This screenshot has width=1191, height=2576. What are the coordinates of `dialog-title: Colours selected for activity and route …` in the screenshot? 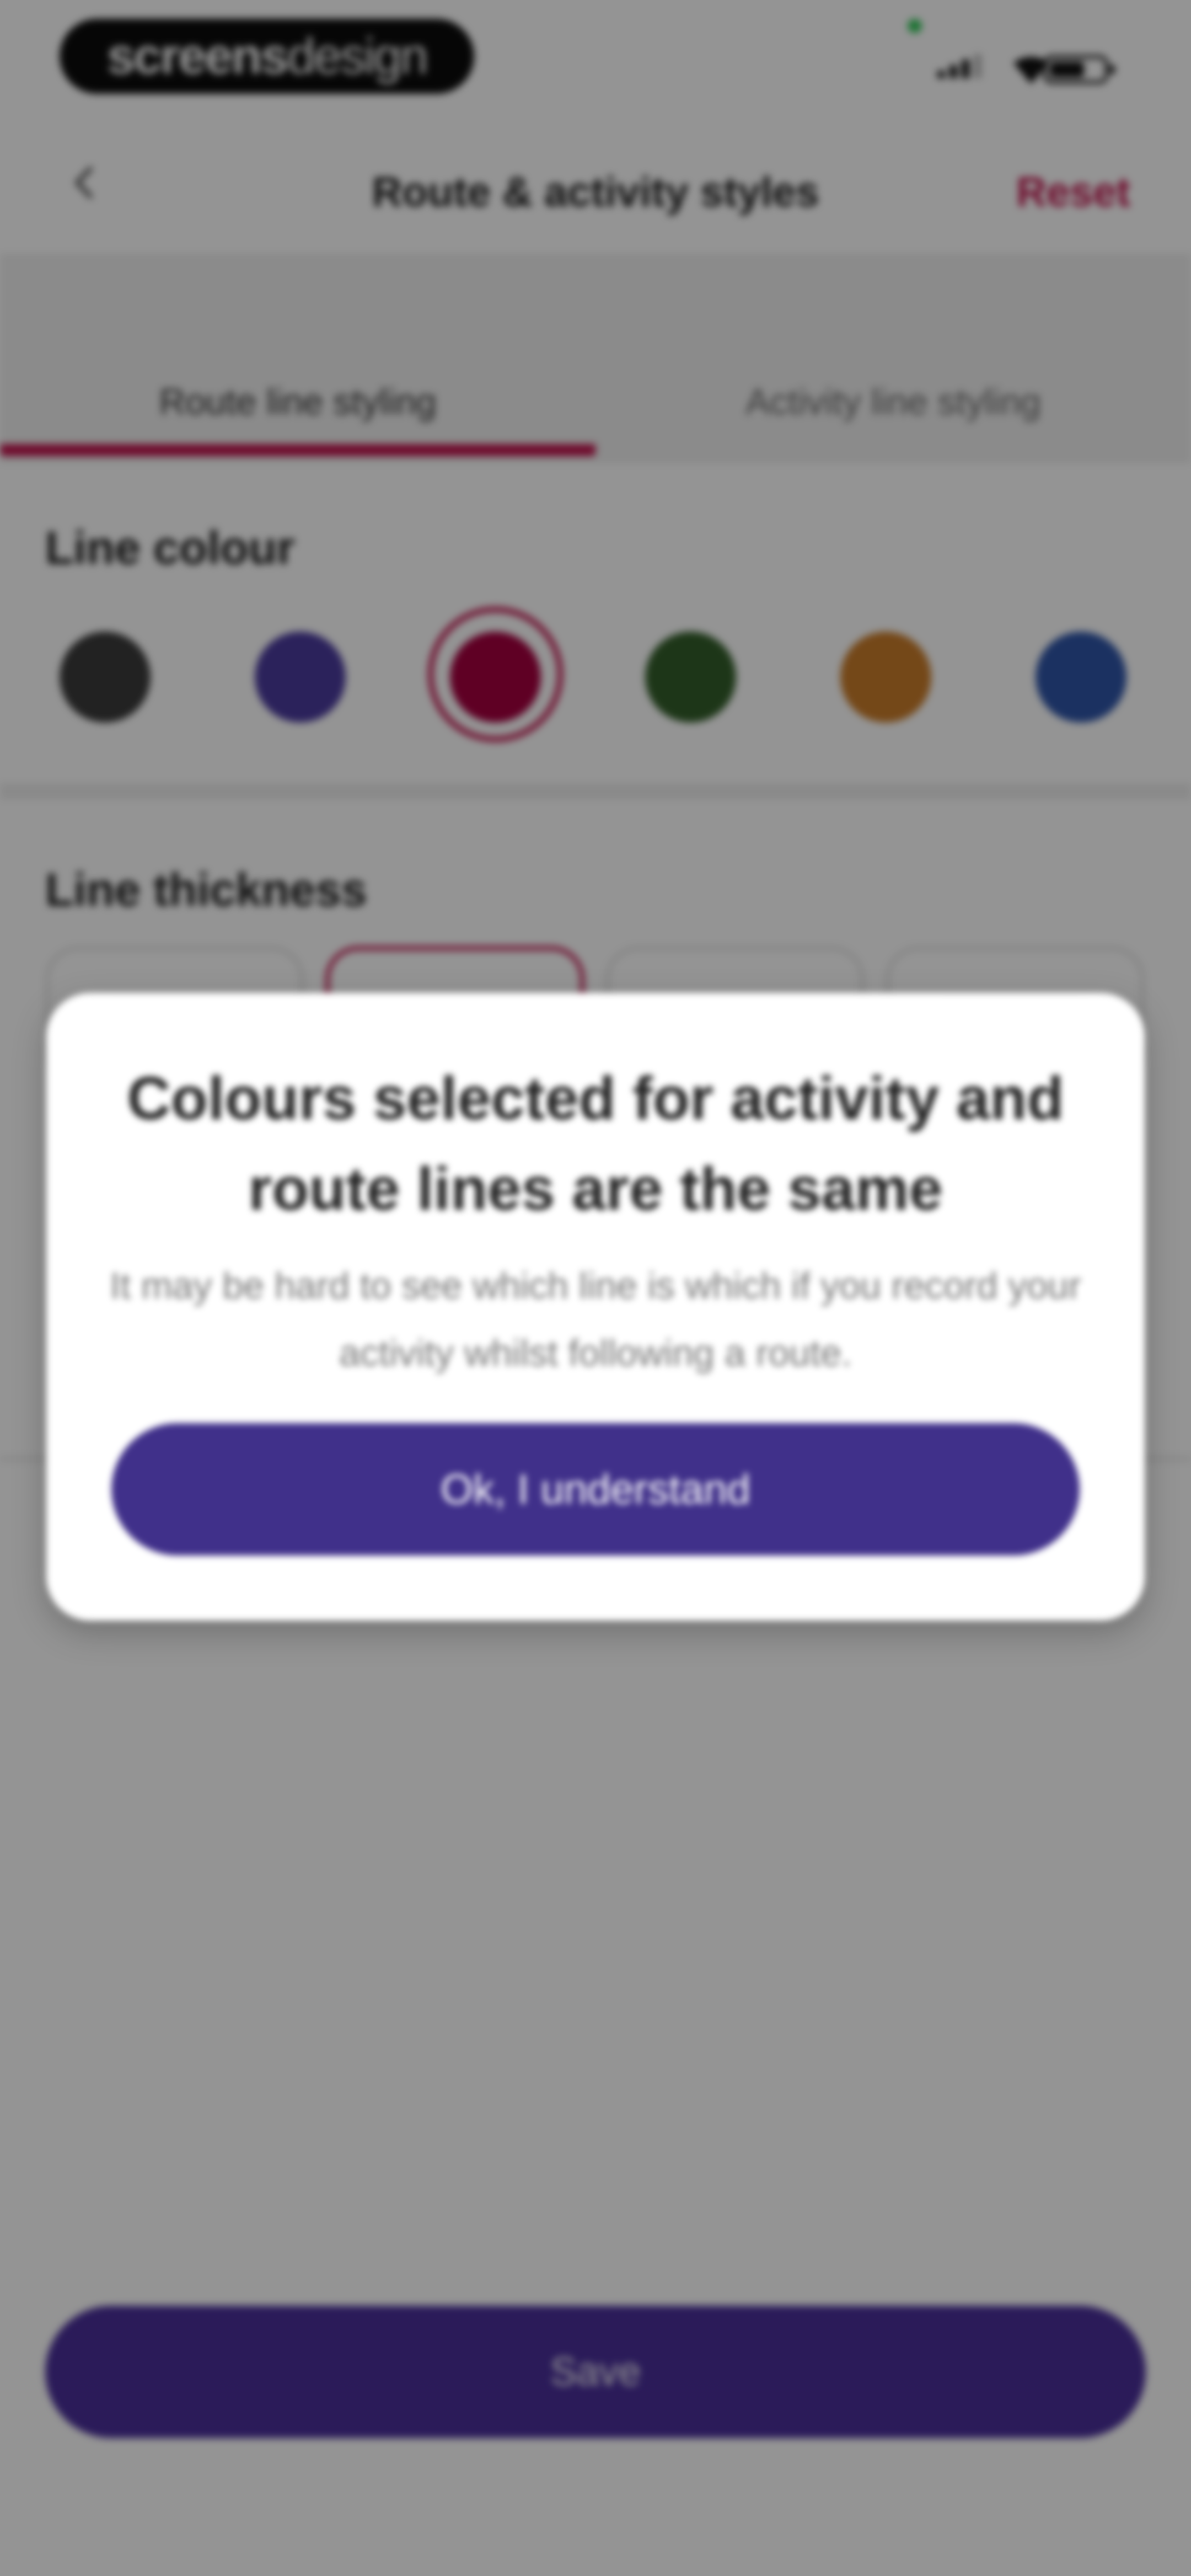 It's located at (595, 1144).